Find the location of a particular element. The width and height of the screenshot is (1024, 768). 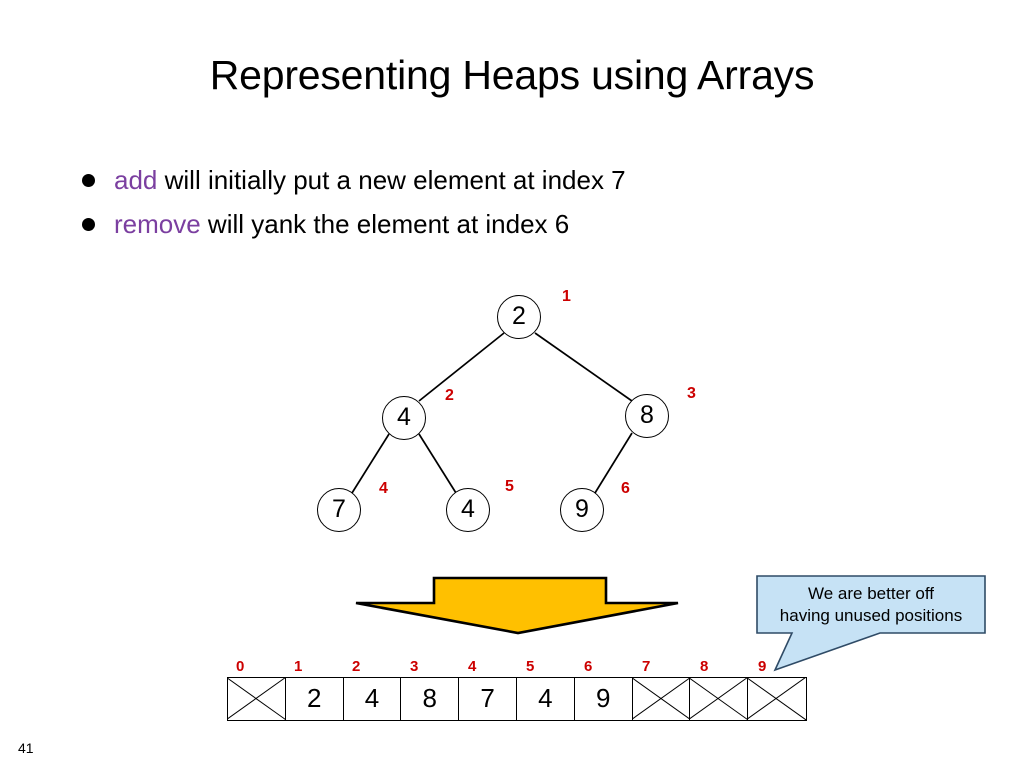

bullet-text-remove: will yank the element at index 6 is located at coordinates (385, 224).